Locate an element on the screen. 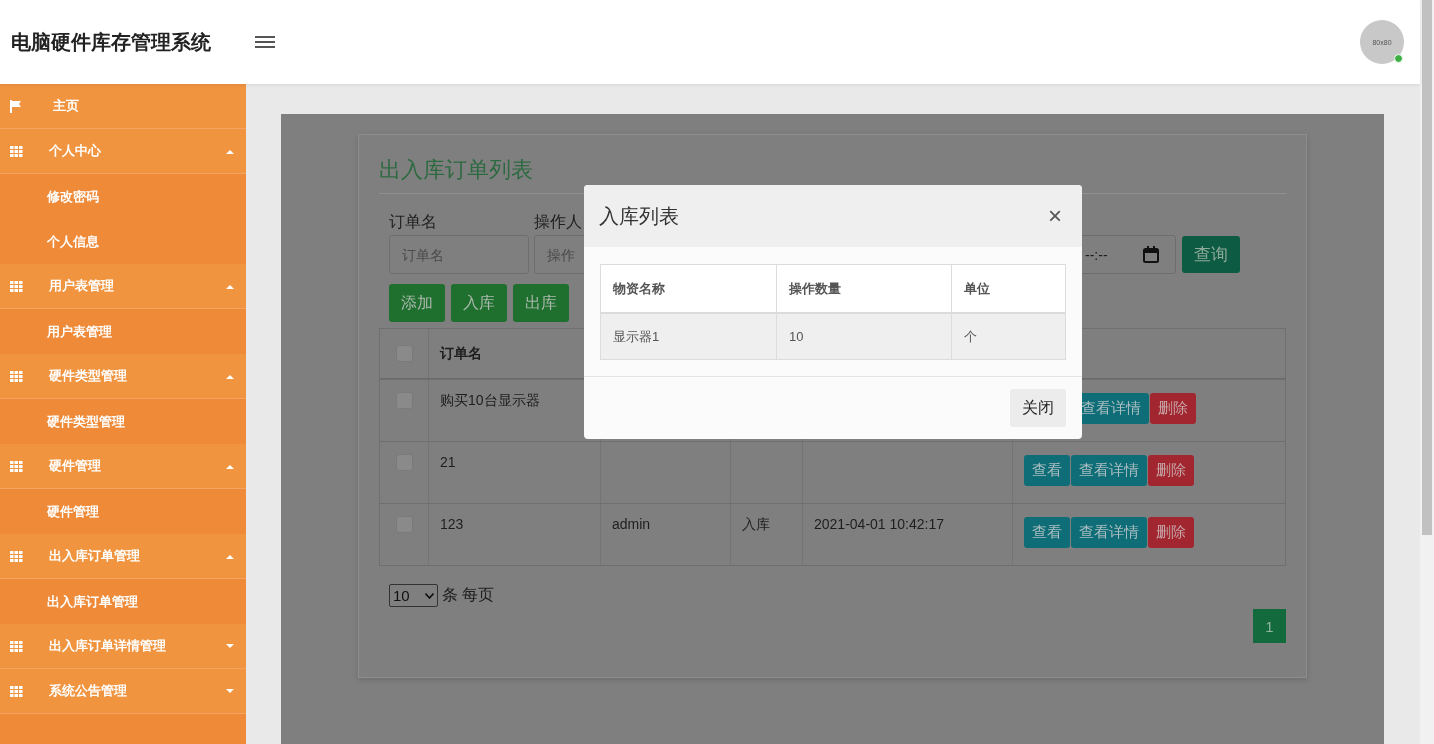 This screenshot has height=744, width=1434. sidebar-group: 硬件类型管理 is located at coordinates (123, 376).